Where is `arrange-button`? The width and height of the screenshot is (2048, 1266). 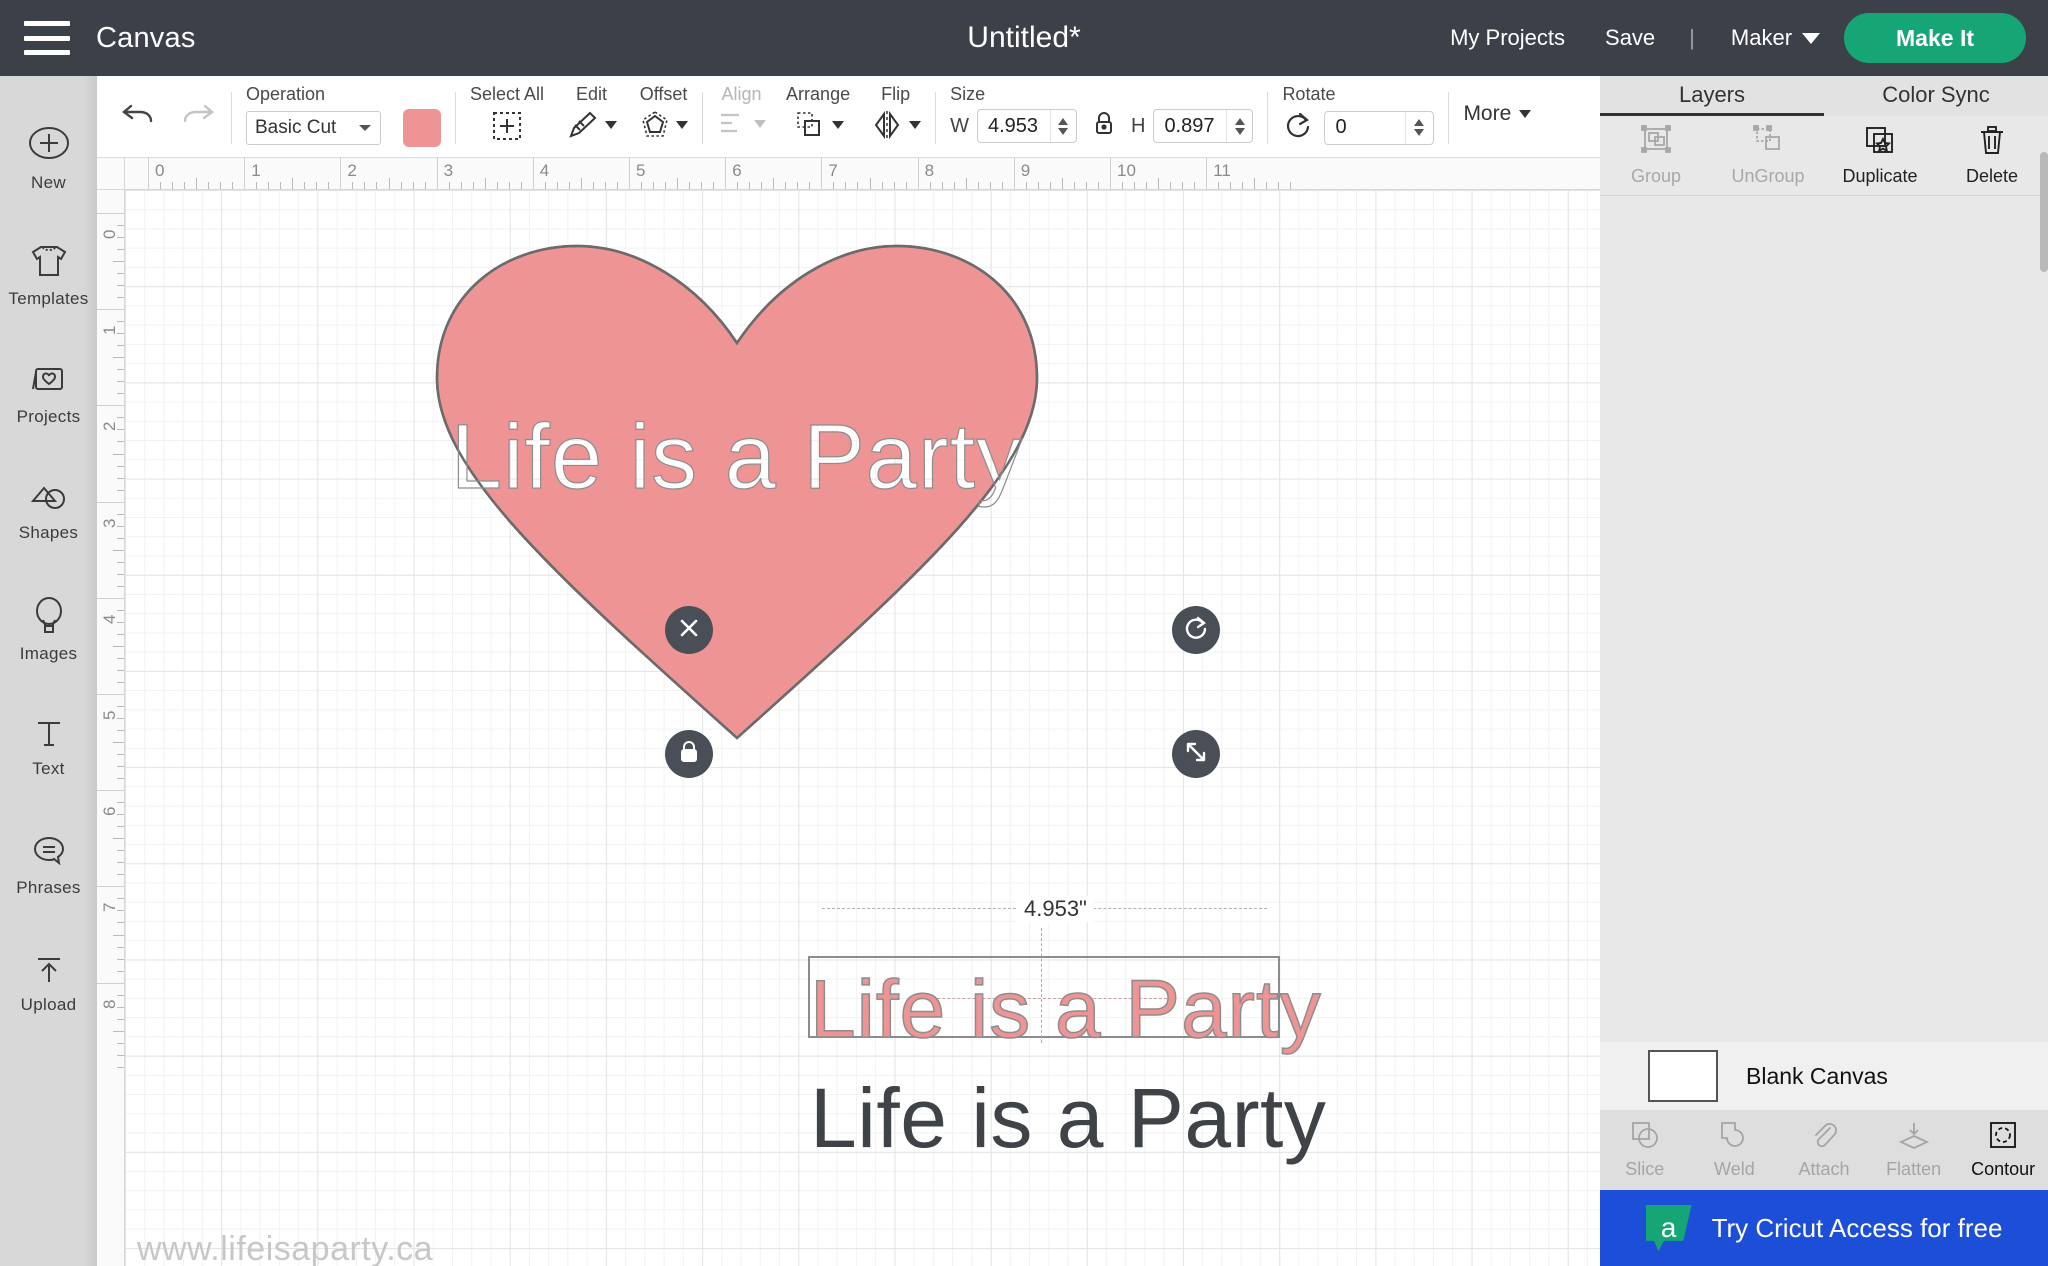
arrange-button is located at coordinates (818, 125).